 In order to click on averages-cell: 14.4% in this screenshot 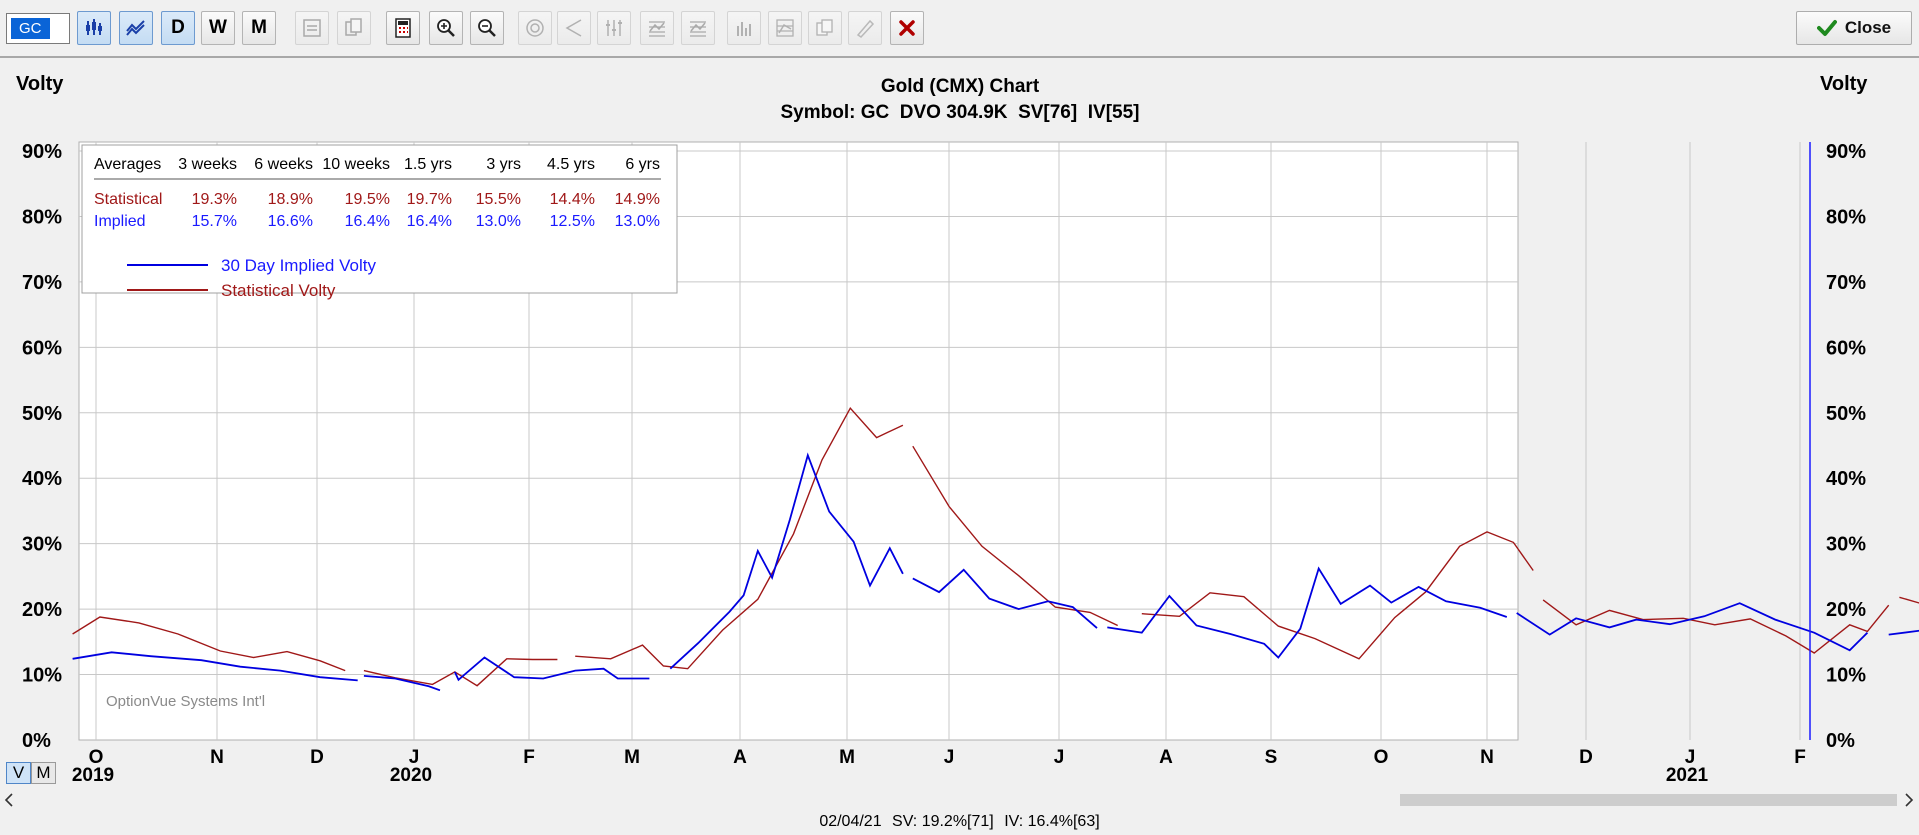, I will do `click(572, 199)`.